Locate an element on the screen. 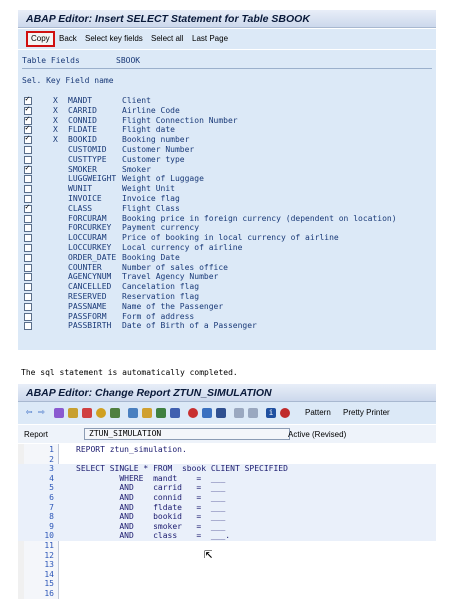  field-name: CUSTTYPE is located at coordinates (87, 159).